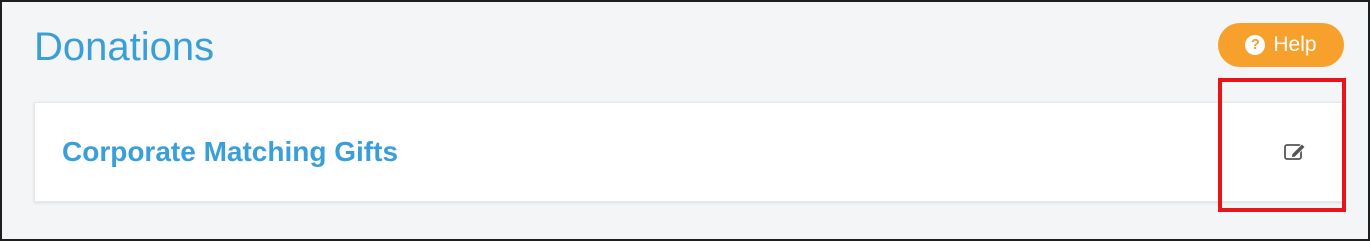 The height and width of the screenshot is (241, 1370). I want to click on help-button-label: Help, so click(1295, 44).